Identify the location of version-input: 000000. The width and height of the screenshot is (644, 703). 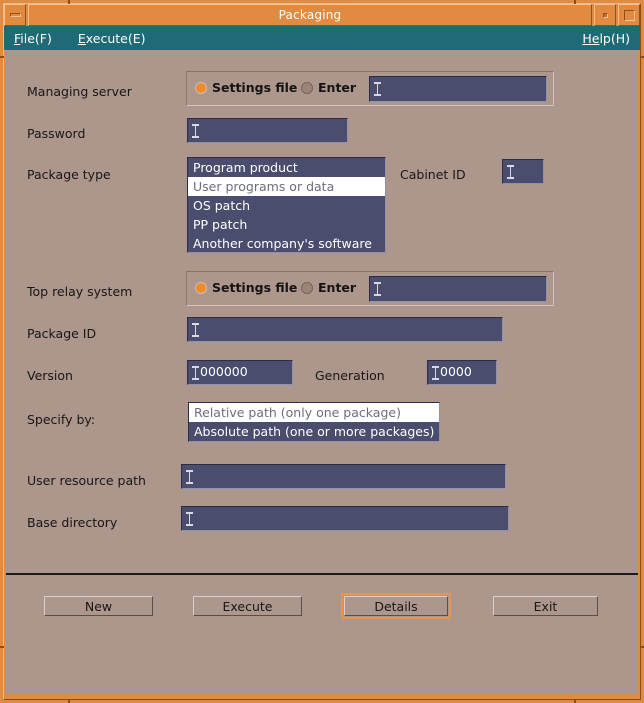
(240, 372).